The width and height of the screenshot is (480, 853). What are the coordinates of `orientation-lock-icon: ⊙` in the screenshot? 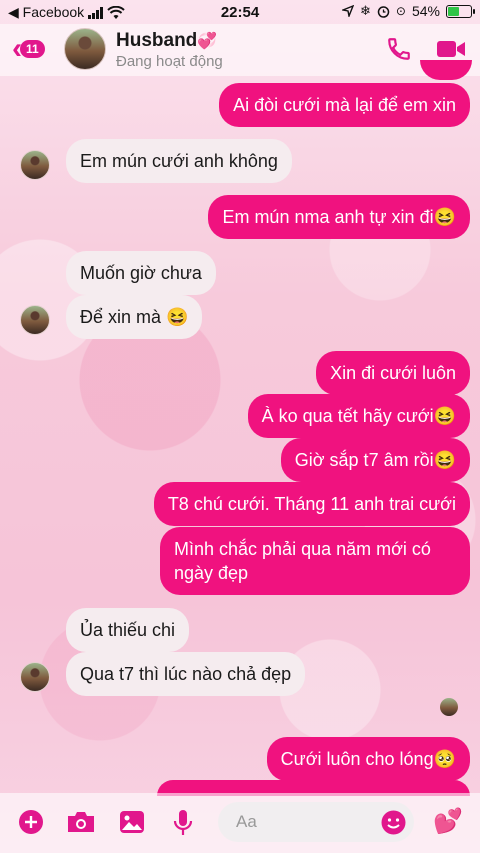 It's located at (400, 11).